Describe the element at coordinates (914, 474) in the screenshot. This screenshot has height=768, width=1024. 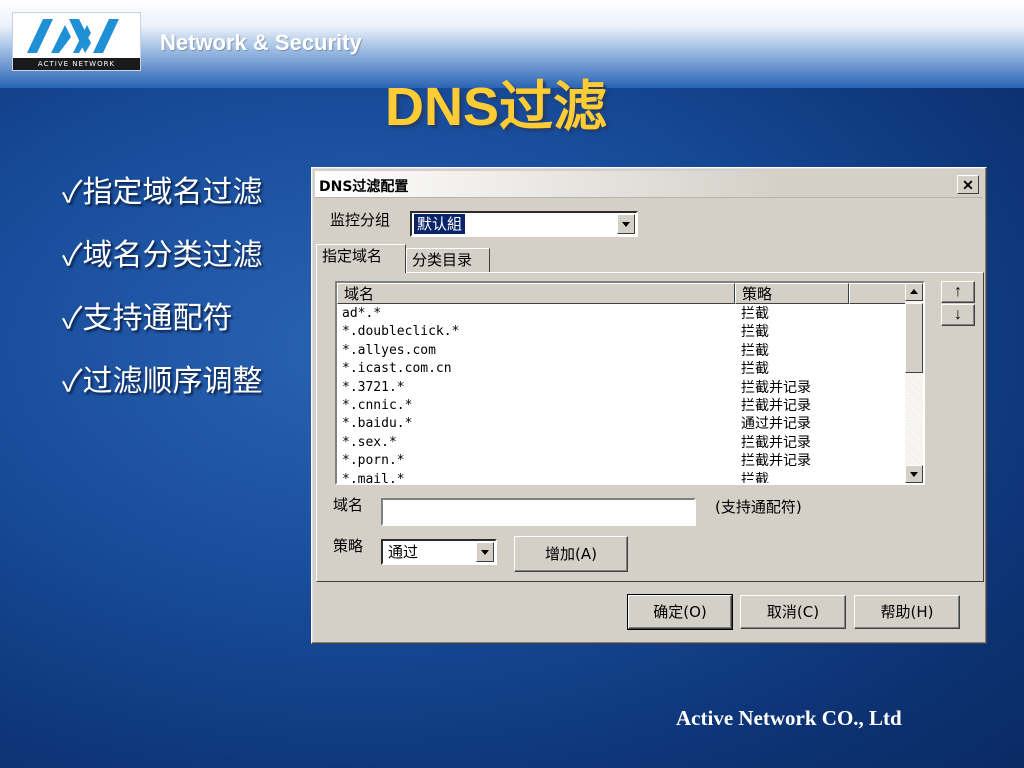
I see `scroll-down-icon` at that location.